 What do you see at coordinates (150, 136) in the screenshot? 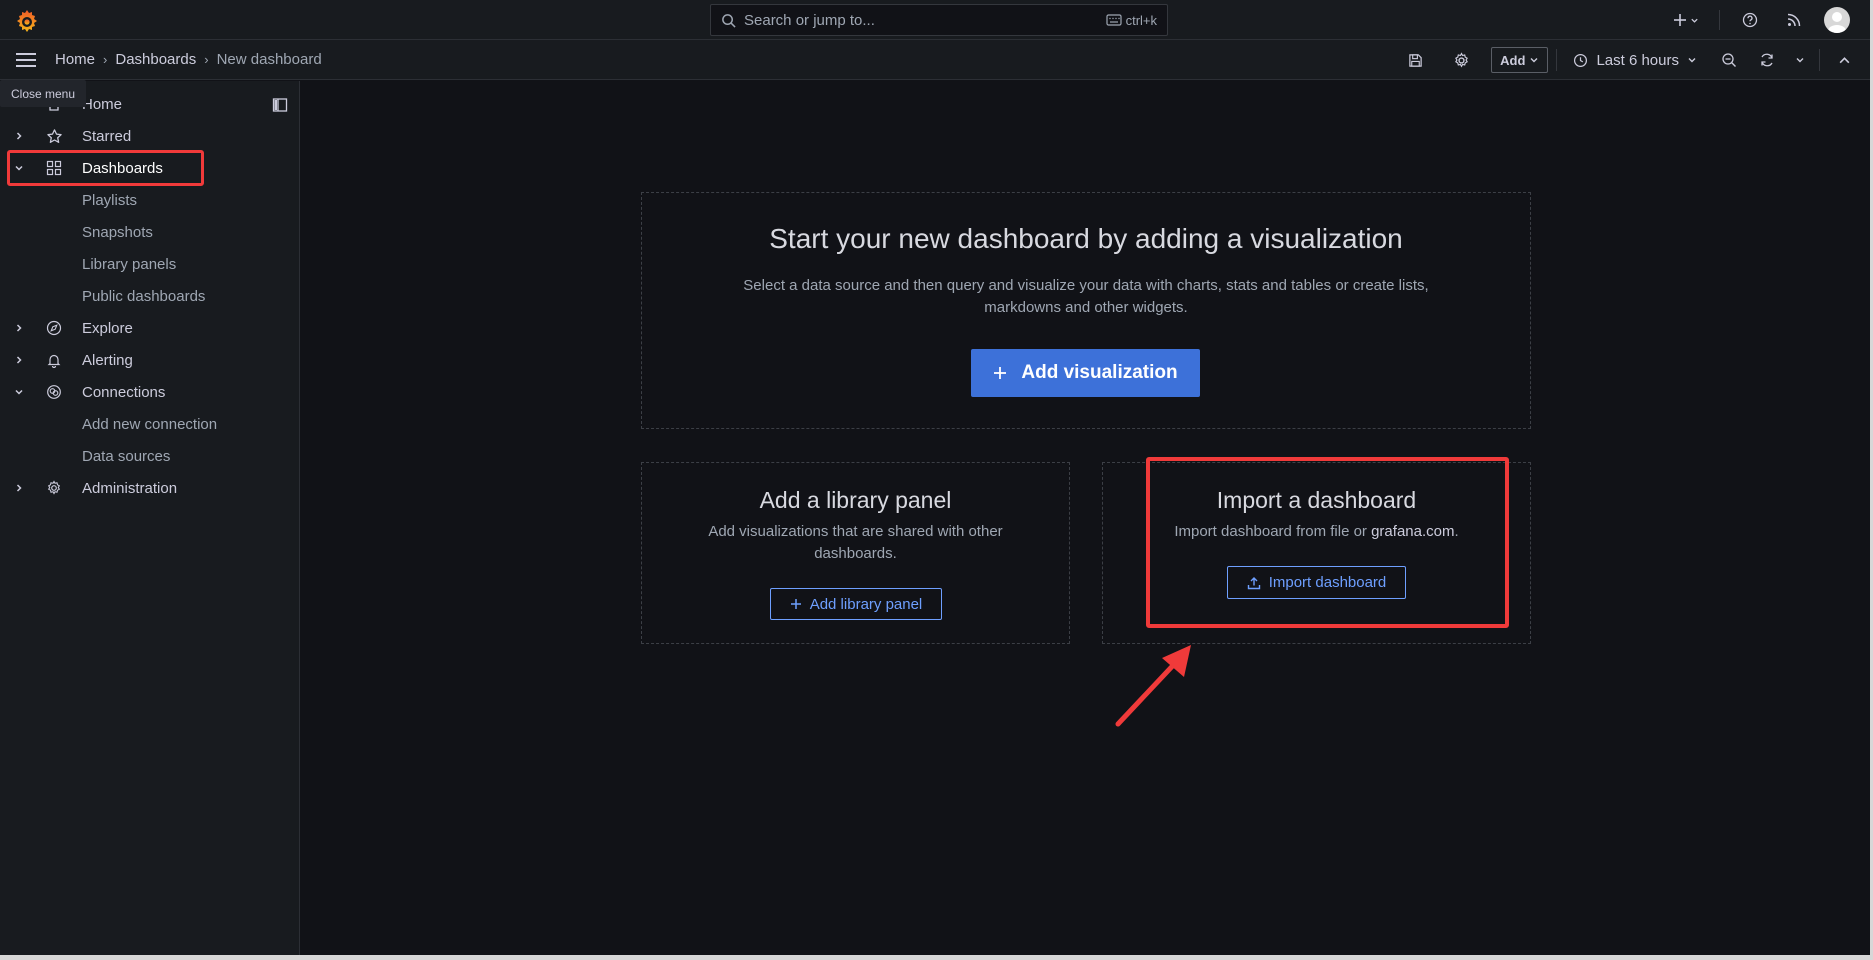
I see `sidebar-item-starred: Starred` at bounding box center [150, 136].